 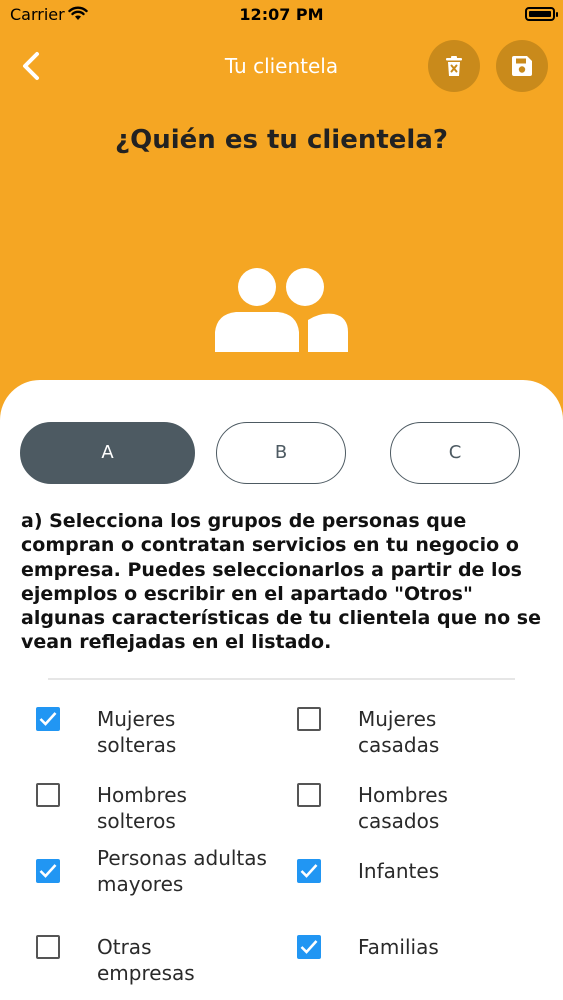 I want to click on option-label: Hombres solteros, so click(x=142, y=808).